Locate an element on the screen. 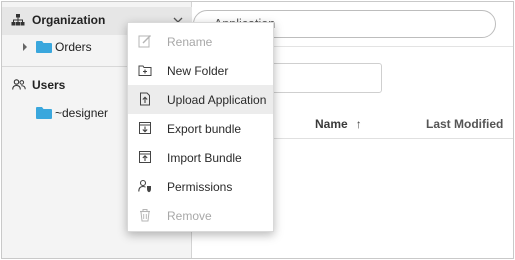 The image size is (515, 260). export-bundle-icon is located at coordinates (145, 128).